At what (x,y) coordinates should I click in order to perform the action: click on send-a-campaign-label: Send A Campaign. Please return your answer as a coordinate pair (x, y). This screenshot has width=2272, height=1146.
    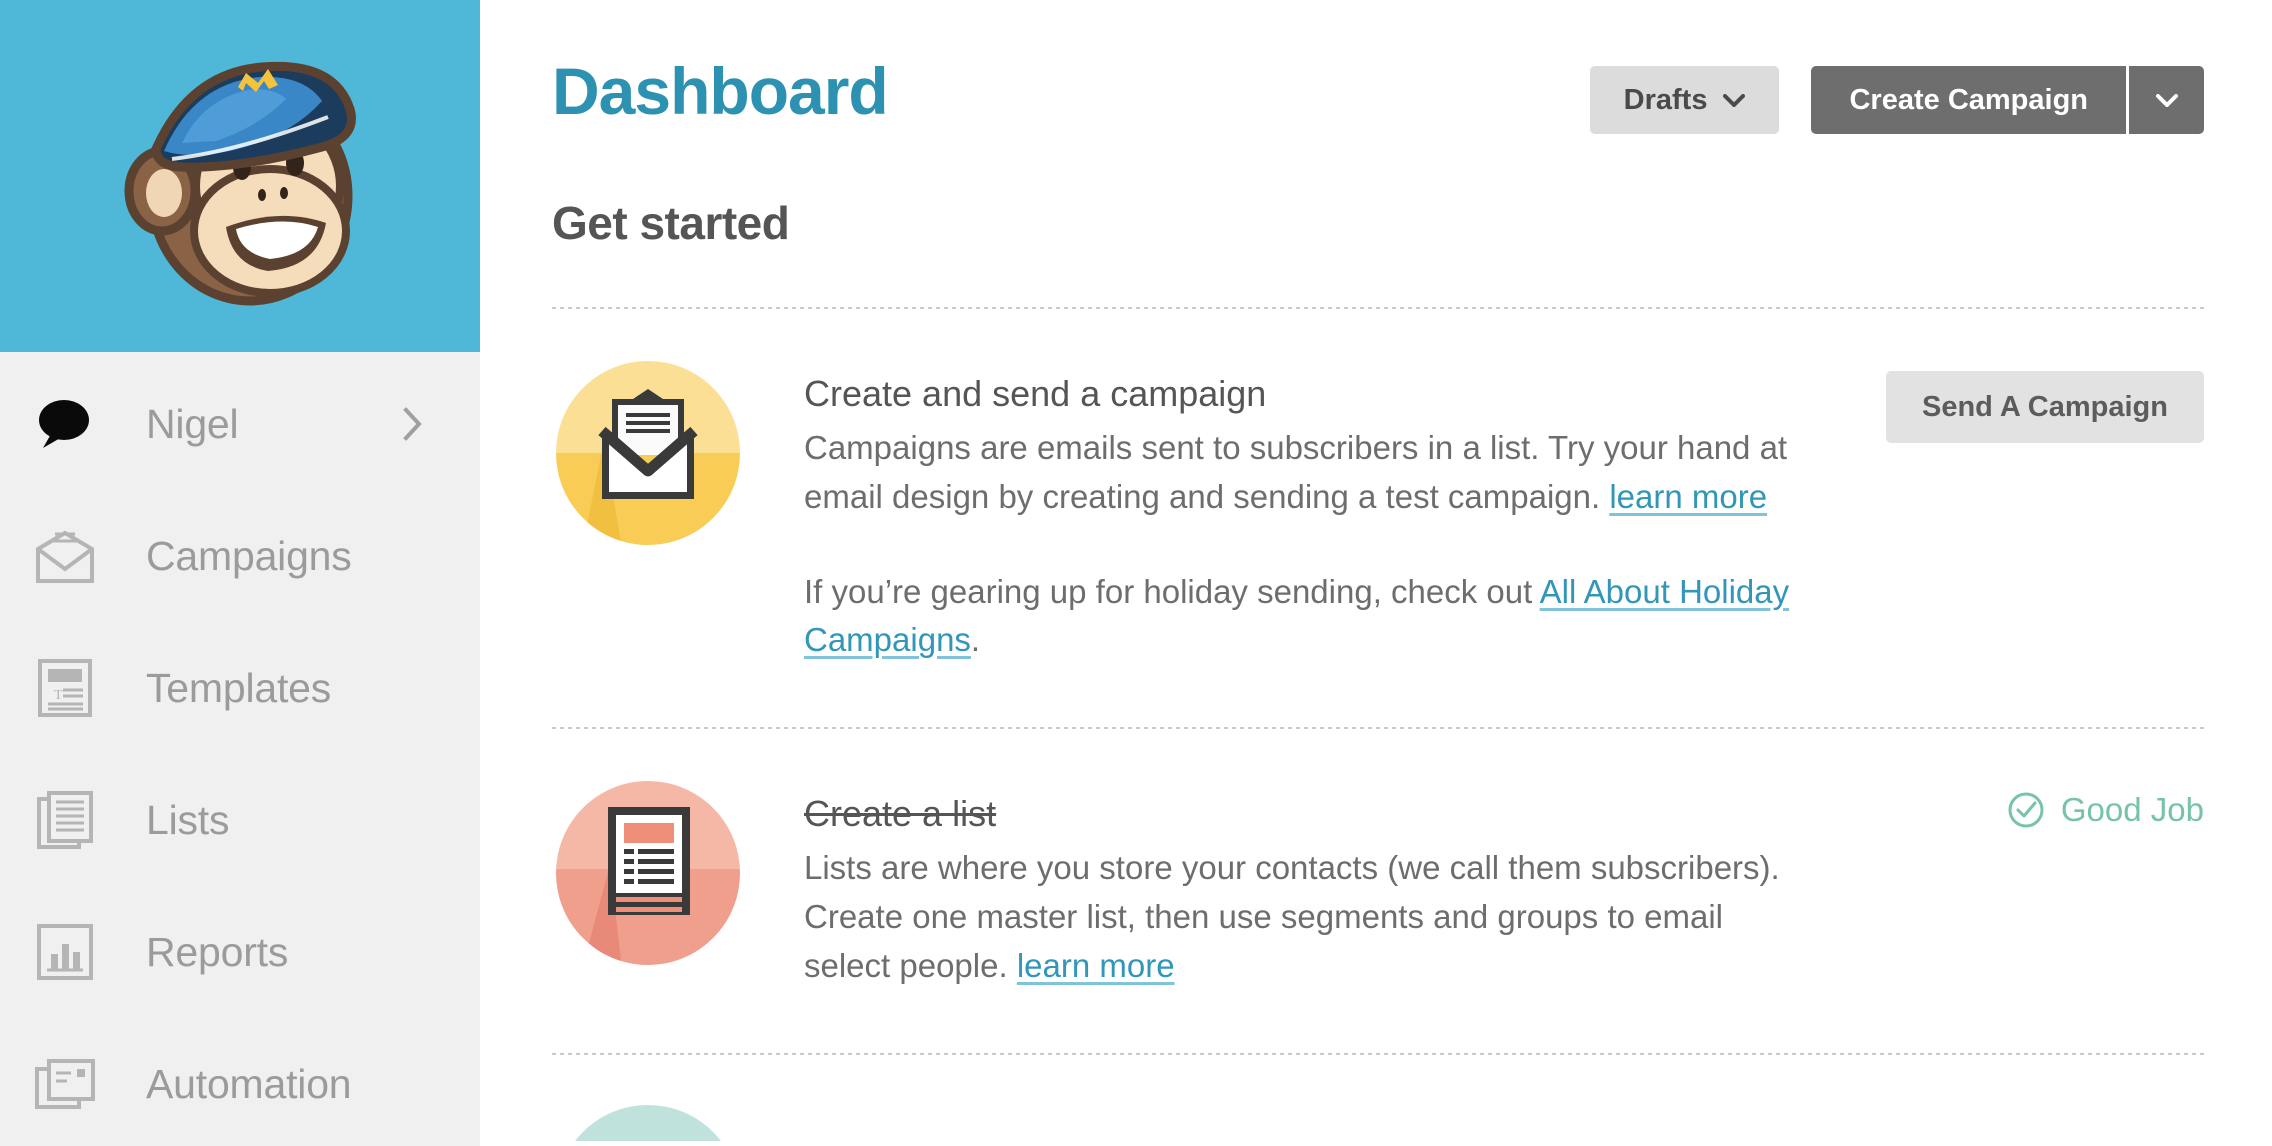
    Looking at the image, I should click on (2045, 406).